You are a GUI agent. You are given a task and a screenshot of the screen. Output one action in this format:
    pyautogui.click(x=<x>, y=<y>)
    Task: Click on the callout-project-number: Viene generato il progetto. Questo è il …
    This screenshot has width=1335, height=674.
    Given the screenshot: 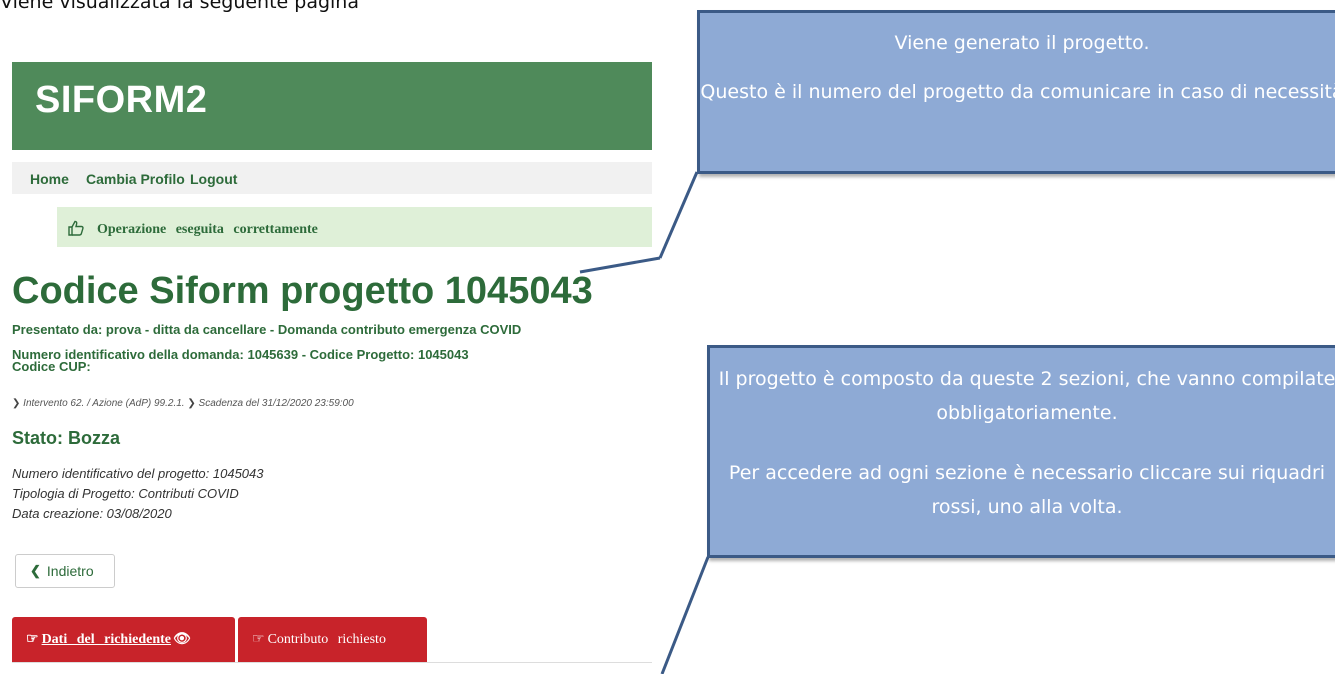 What is the action you would take?
    pyautogui.click(x=1016, y=92)
    